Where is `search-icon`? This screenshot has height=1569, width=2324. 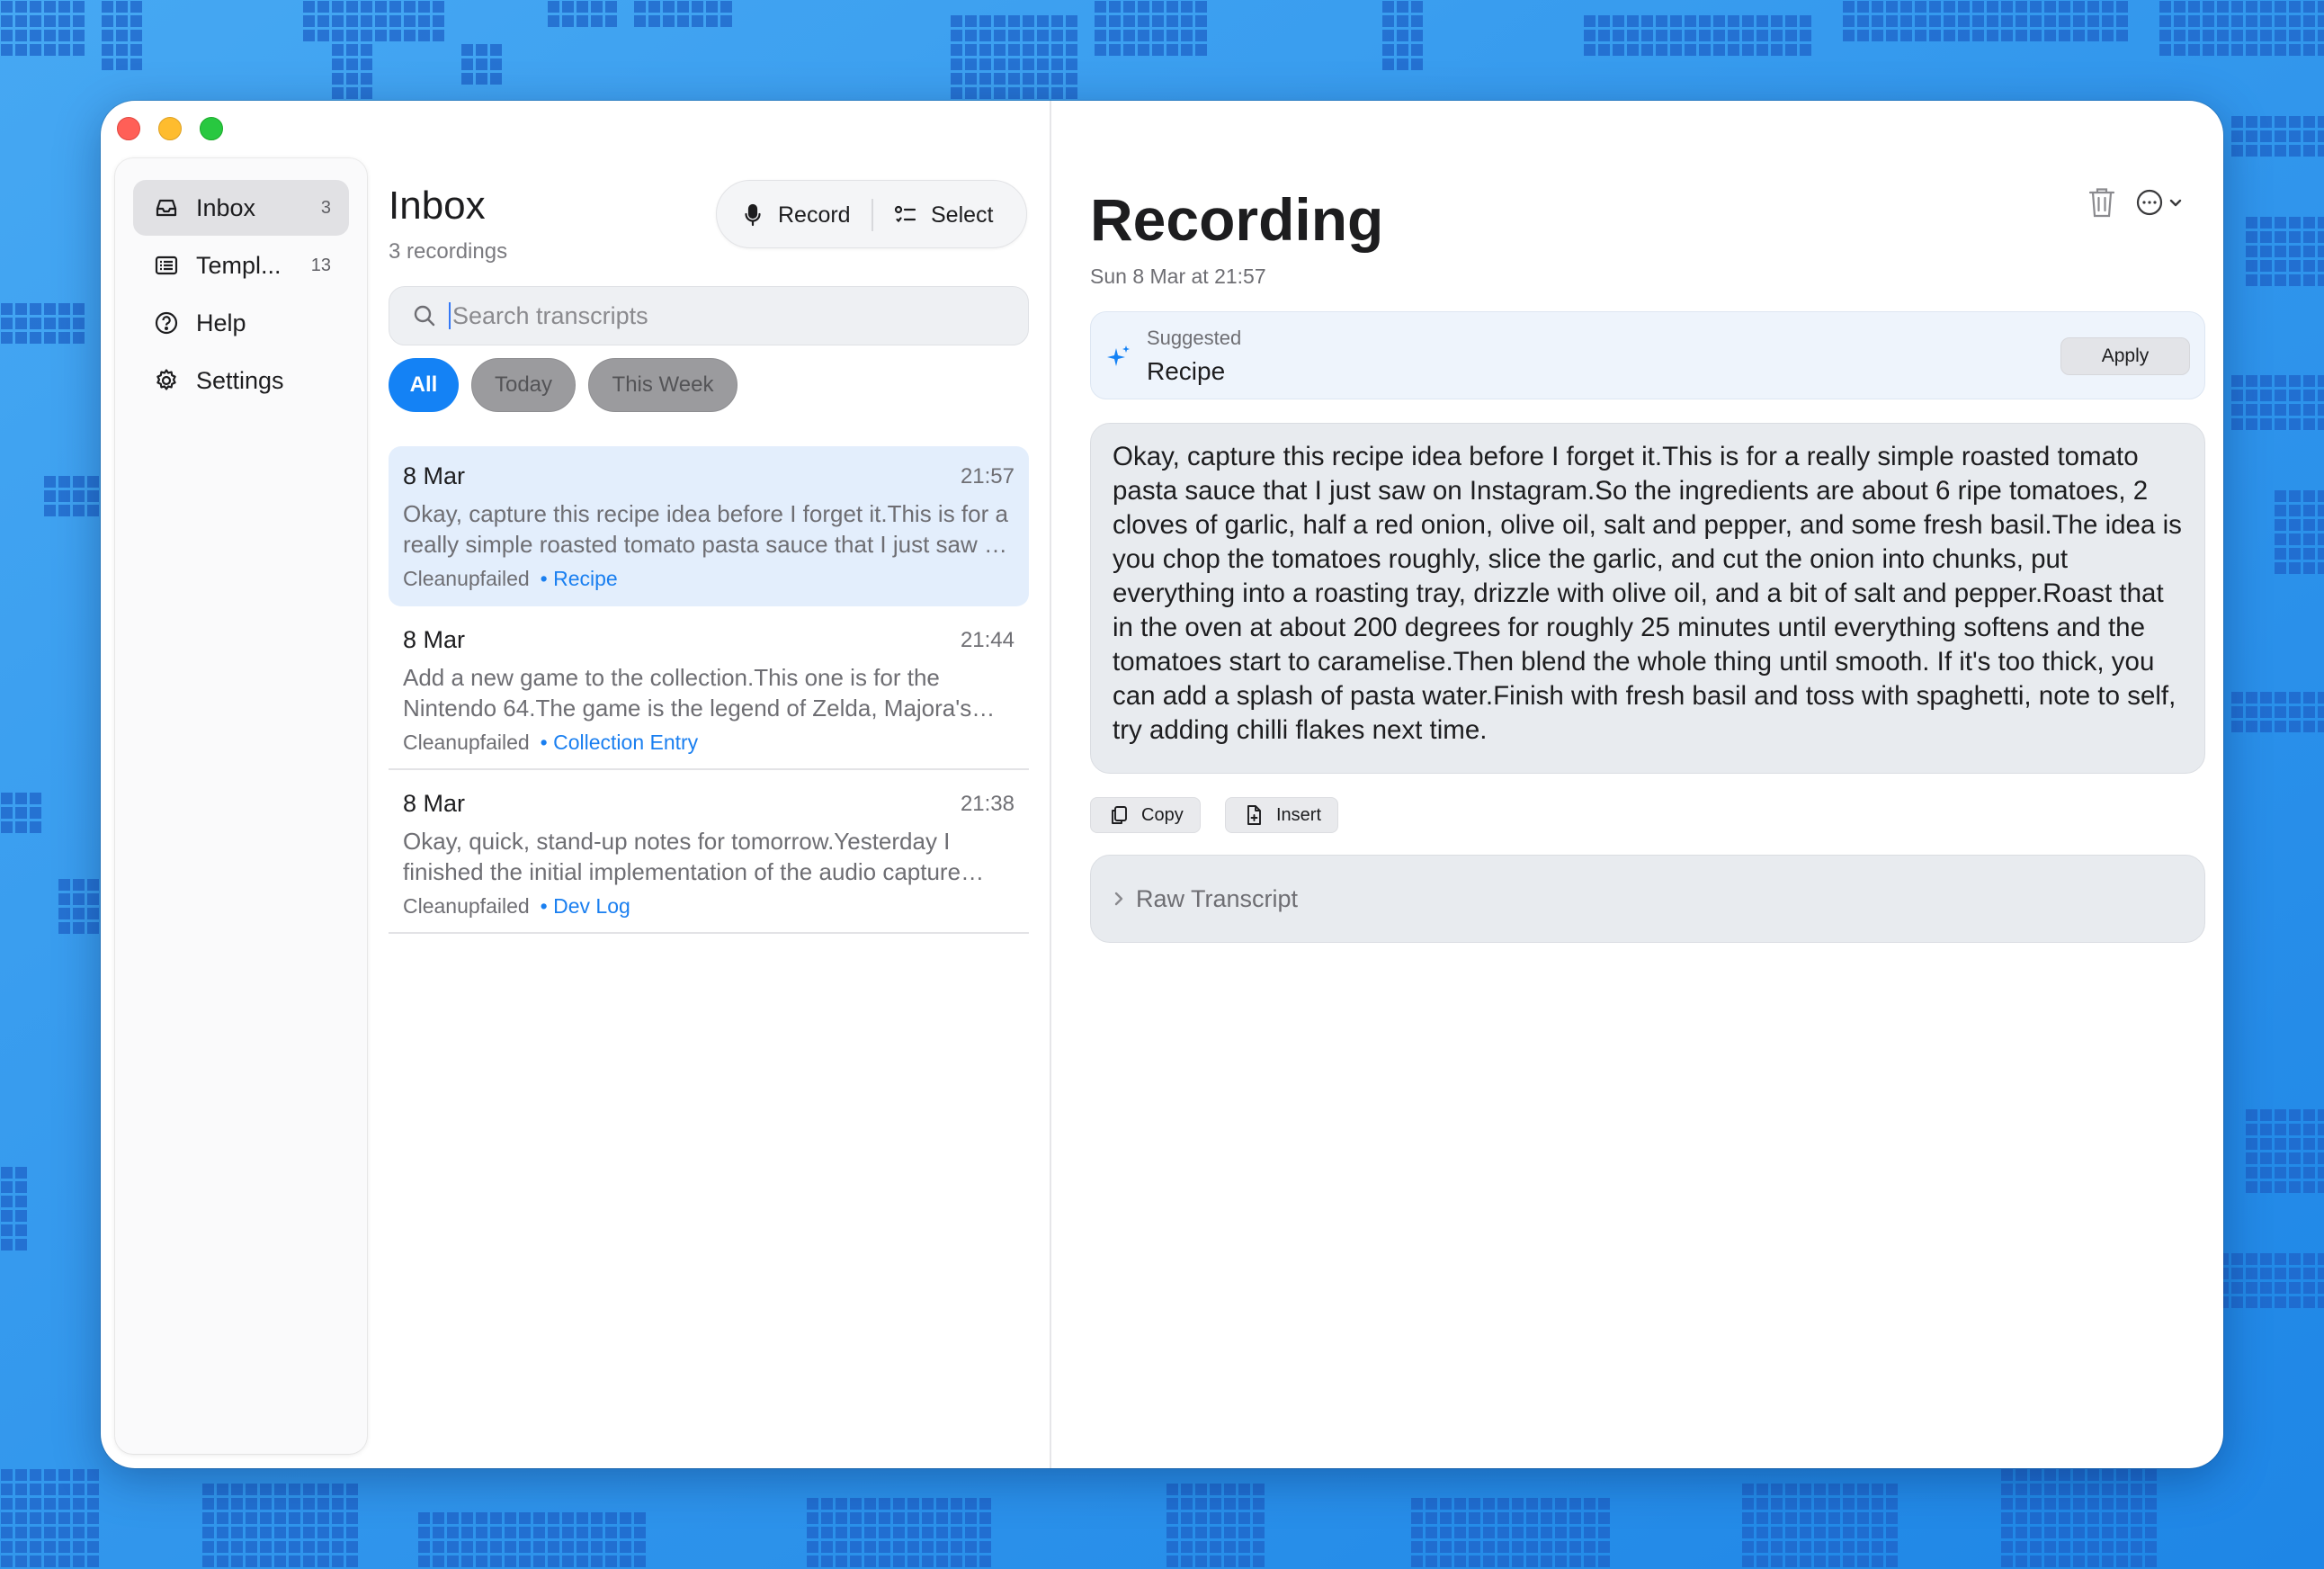 search-icon is located at coordinates (424, 316).